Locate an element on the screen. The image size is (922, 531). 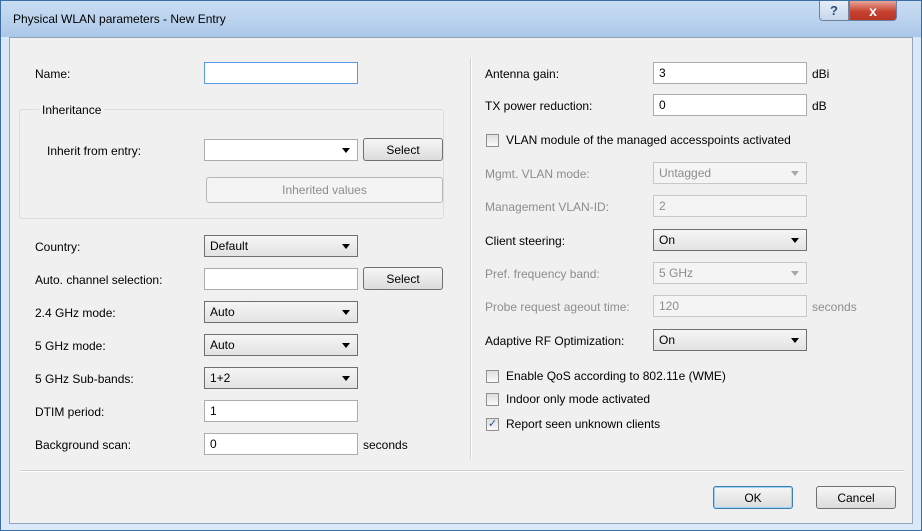
mgmt-vlan-mode-label: Mgmt. VLAN mode: is located at coordinates (537, 174).